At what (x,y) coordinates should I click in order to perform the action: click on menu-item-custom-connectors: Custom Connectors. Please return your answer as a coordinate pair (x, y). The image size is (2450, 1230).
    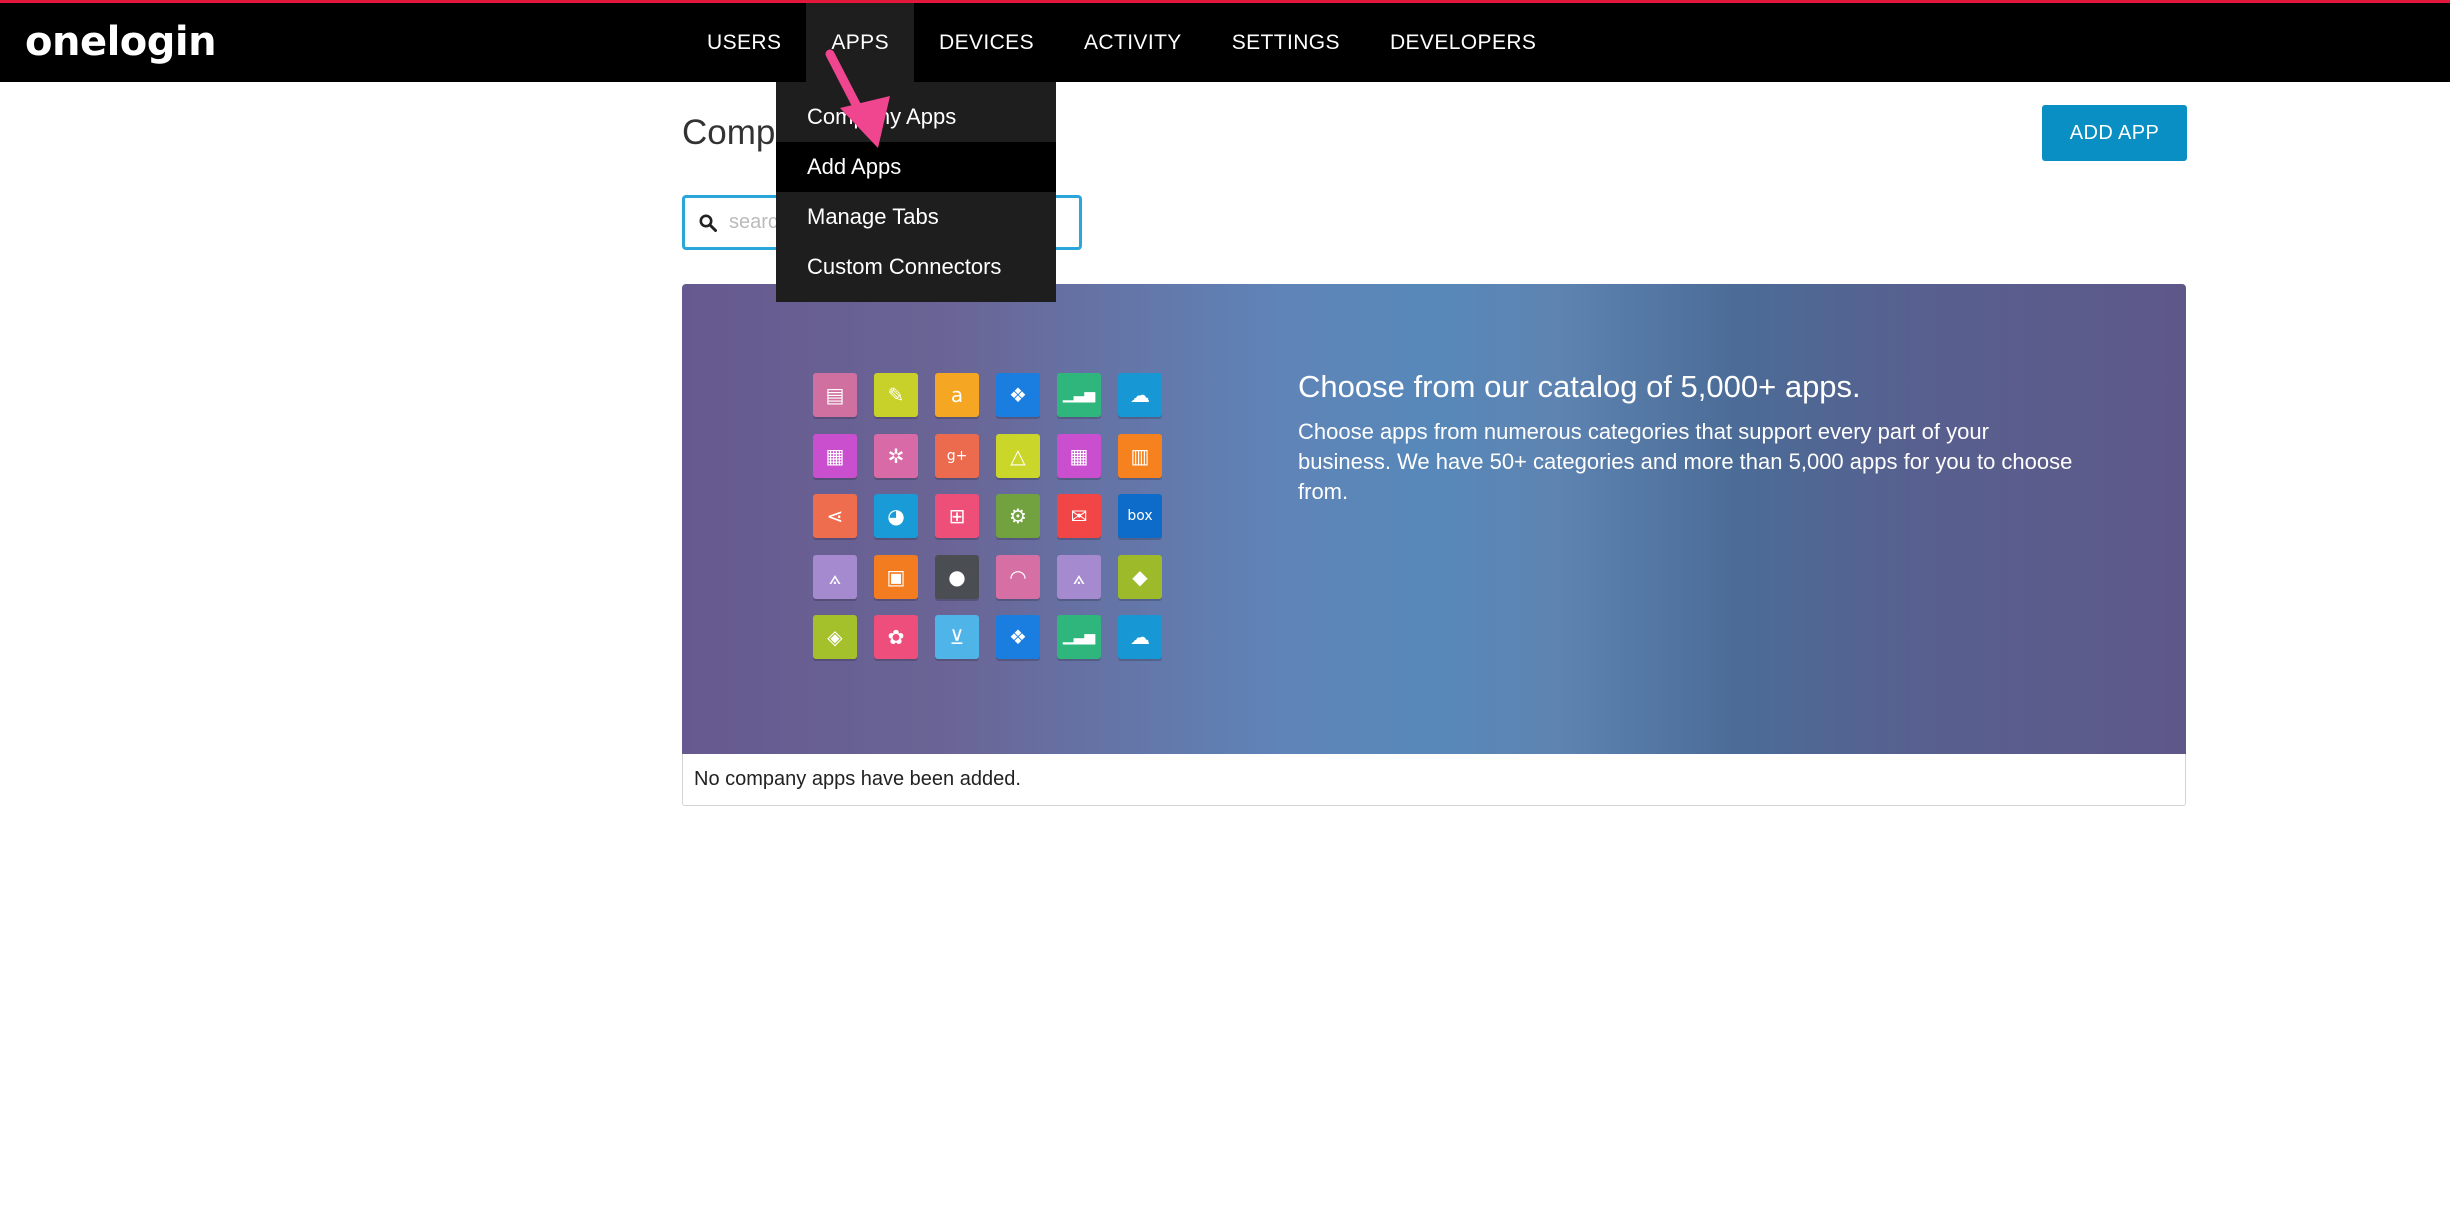
    Looking at the image, I should click on (916, 267).